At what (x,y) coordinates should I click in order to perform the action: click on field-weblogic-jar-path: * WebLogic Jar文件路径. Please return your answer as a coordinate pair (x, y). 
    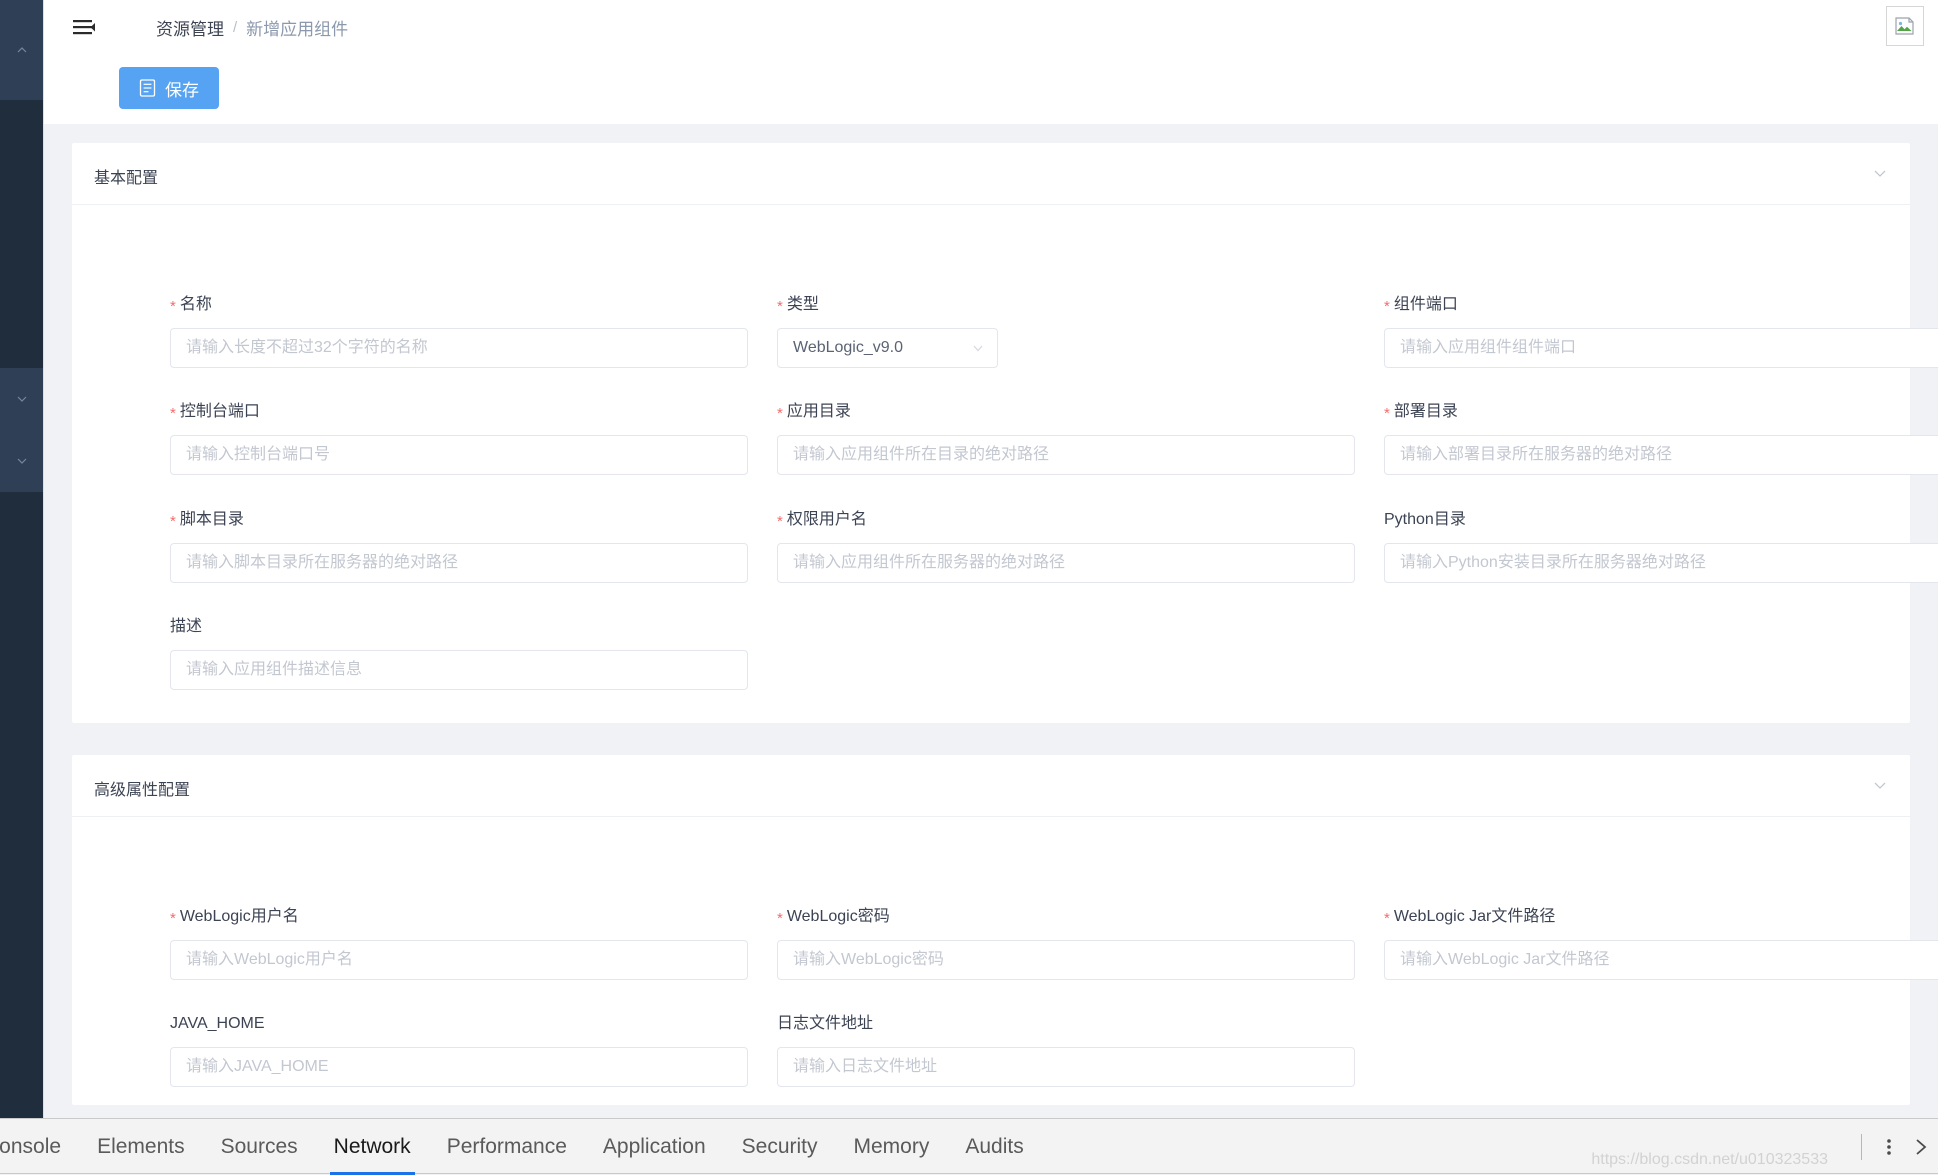
    Looking at the image, I should click on (1661, 943).